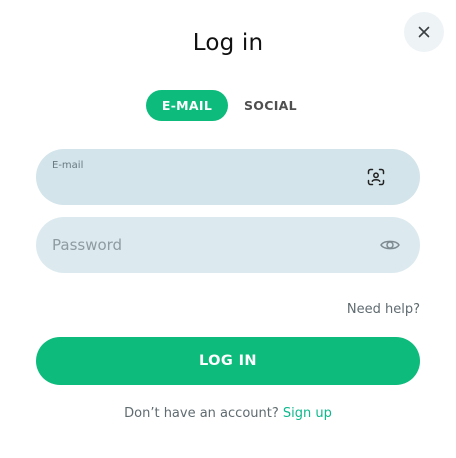 The width and height of the screenshot is (456, 458). I want to click on email-field: E-mail, so click(228, 177).